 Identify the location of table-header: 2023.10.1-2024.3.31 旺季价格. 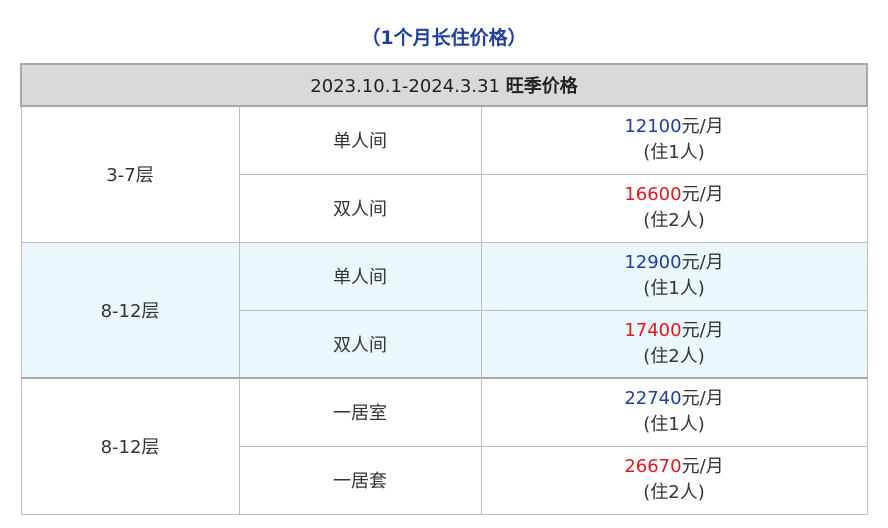
(444, 85).